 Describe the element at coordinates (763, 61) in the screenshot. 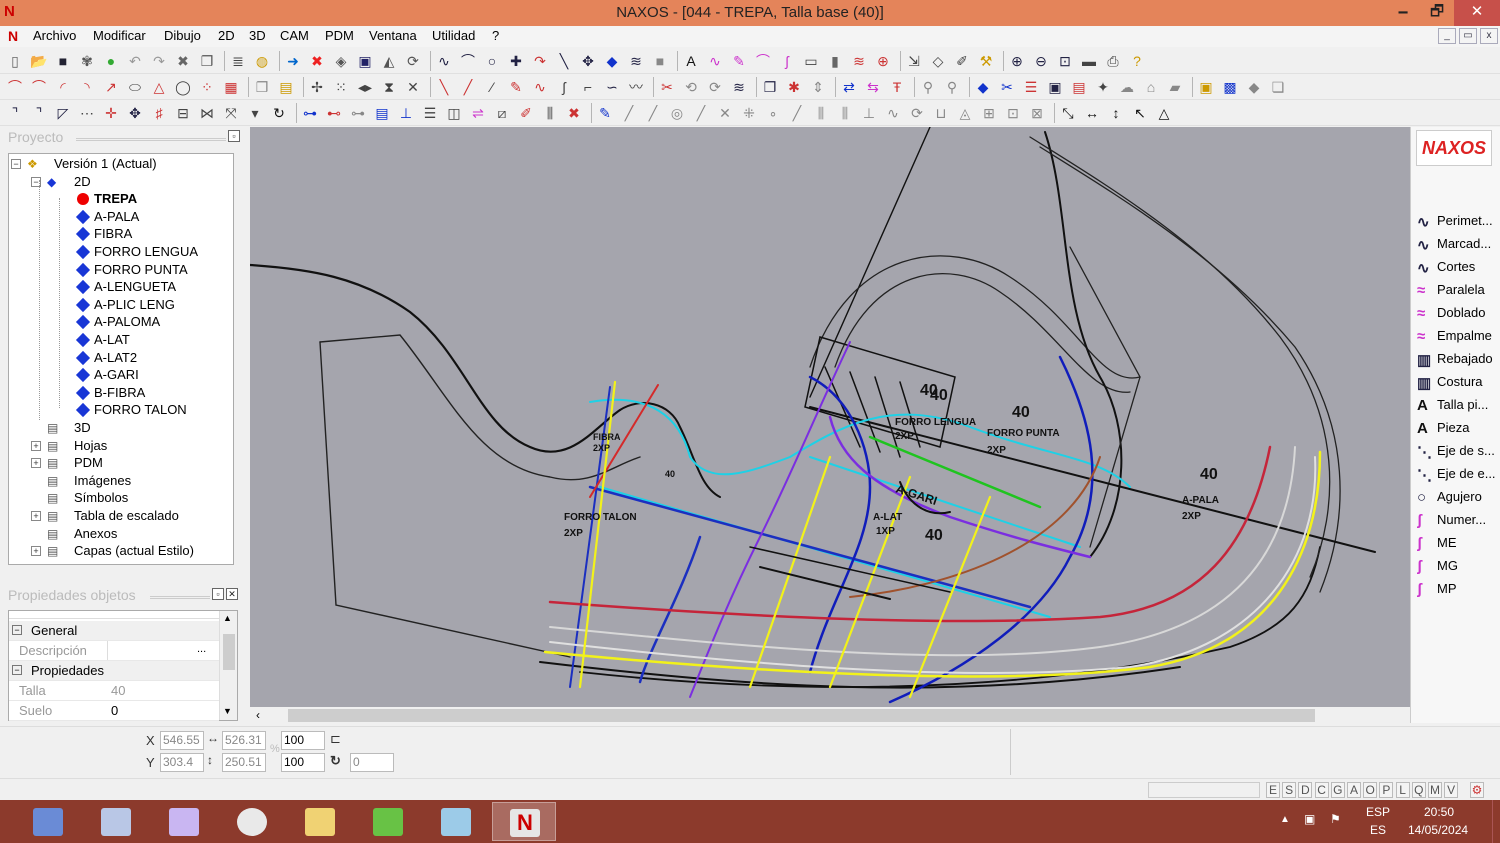

I see `arc2-icon: ⌒` at that location.